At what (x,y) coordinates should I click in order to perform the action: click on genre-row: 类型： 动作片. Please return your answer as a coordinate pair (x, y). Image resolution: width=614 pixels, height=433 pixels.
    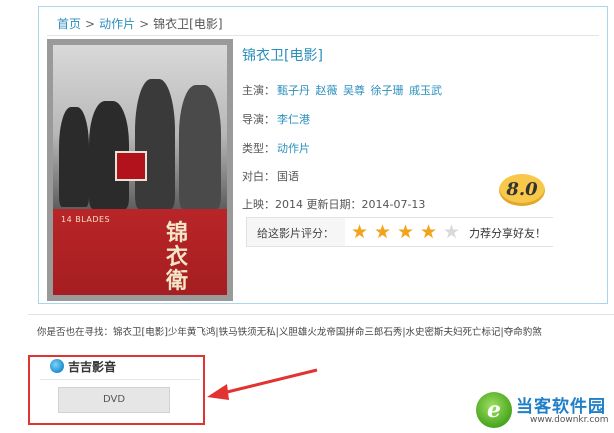
    Looking at the image, I should click on (276, 148).